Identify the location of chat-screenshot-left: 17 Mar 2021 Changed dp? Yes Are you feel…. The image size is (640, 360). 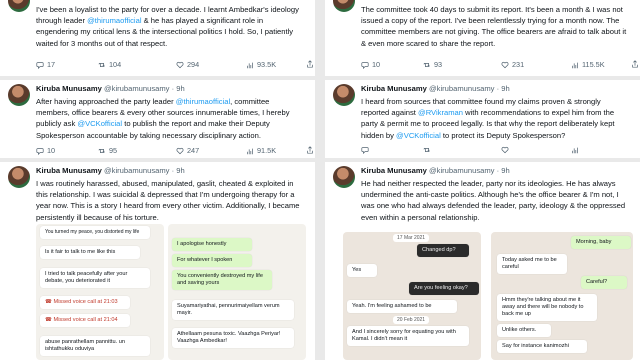
(412, 296).